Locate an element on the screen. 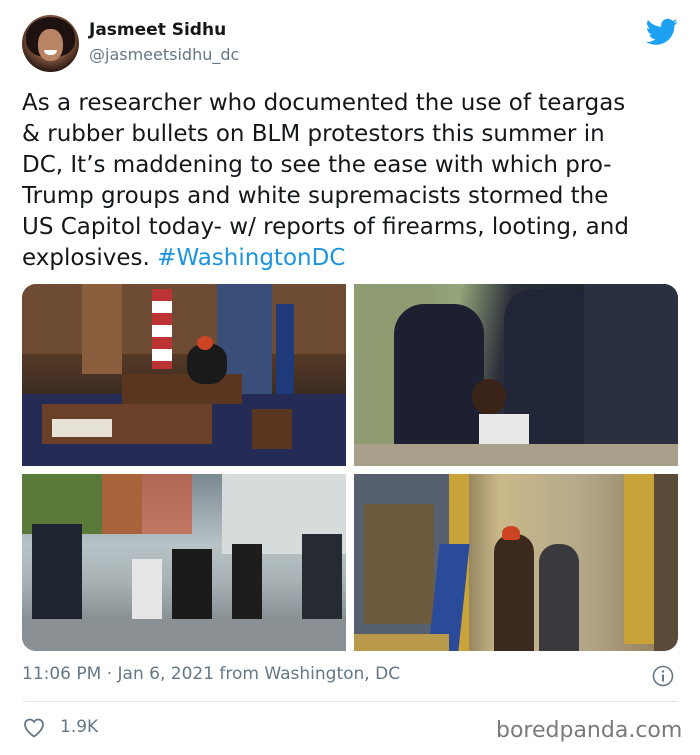  twitter-bird-icon is located at coordinates (662, 32).